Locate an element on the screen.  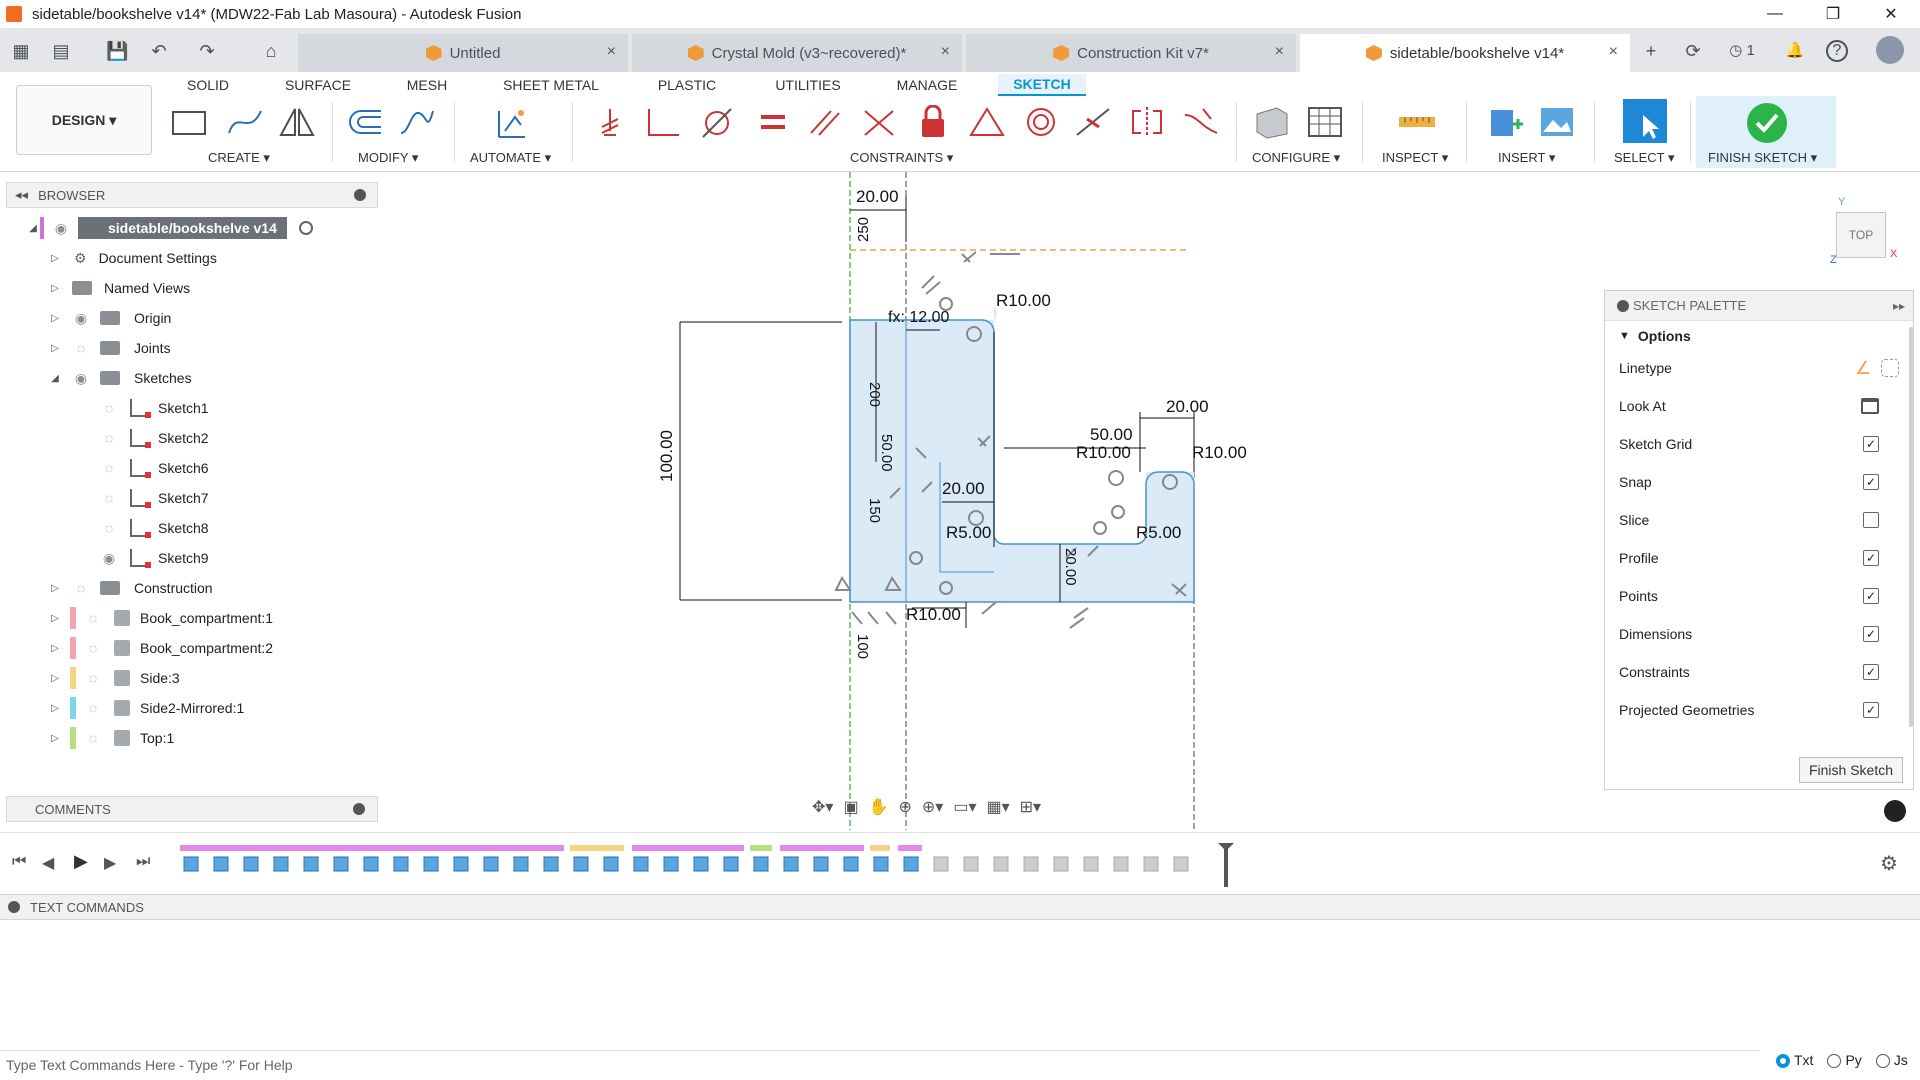
tab-plastic: PLASTIC is located at coordinates (687, 85).